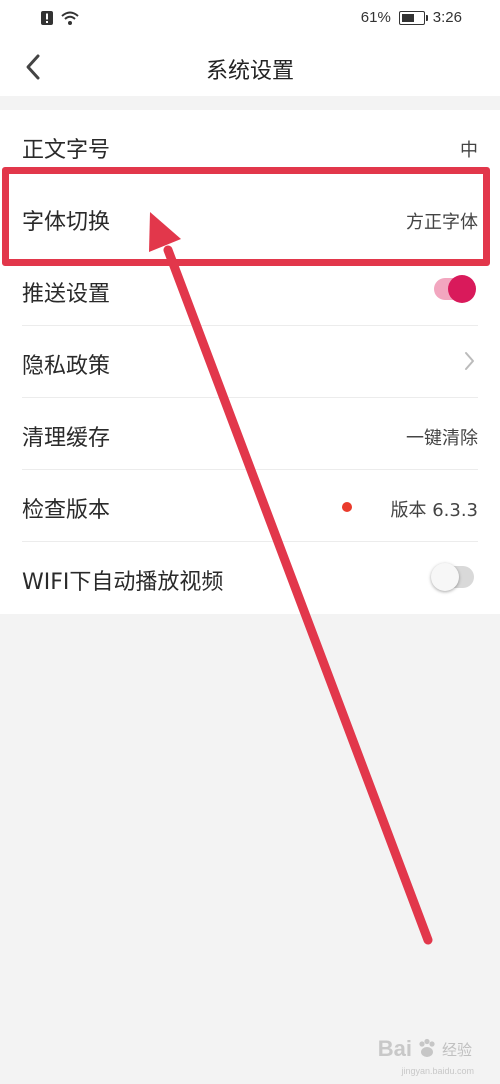 This screenshot has width=500, height=1084. What do you see at coordinates (66, 150) in the screenshot?
I see `setting-label: 正文字号` at bounding box center [66, 150].